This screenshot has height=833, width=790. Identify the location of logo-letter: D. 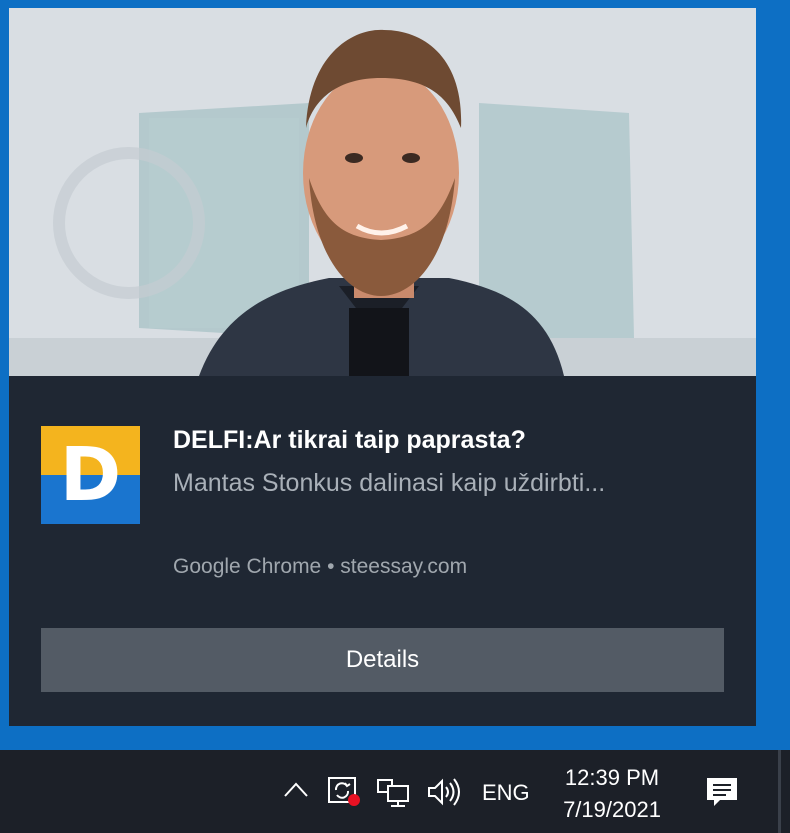
(90, 475).